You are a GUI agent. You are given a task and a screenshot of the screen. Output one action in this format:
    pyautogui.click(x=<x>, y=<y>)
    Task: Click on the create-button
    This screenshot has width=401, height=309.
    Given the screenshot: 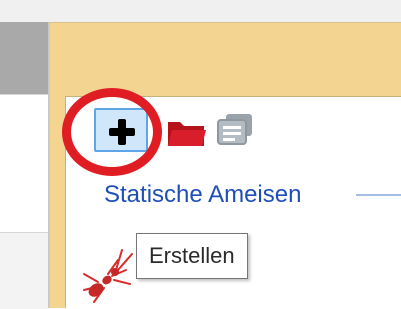 What is the action you would take?
    pyautogui.click(x=121, y=130)
    